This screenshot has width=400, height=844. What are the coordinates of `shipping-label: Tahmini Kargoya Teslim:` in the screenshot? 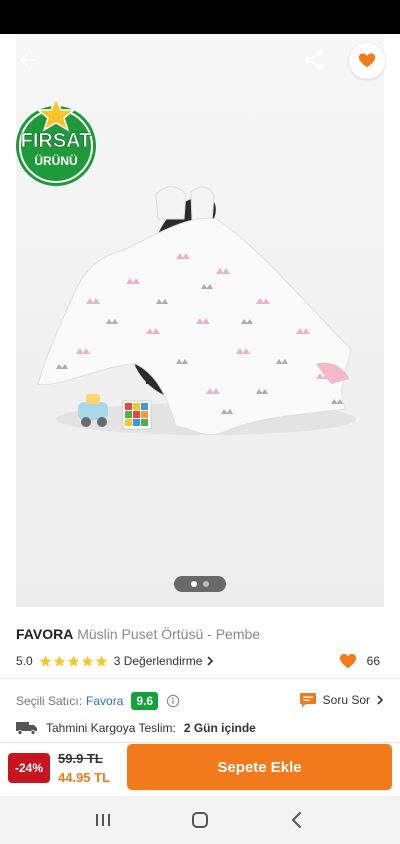 It's located at (111, 728).